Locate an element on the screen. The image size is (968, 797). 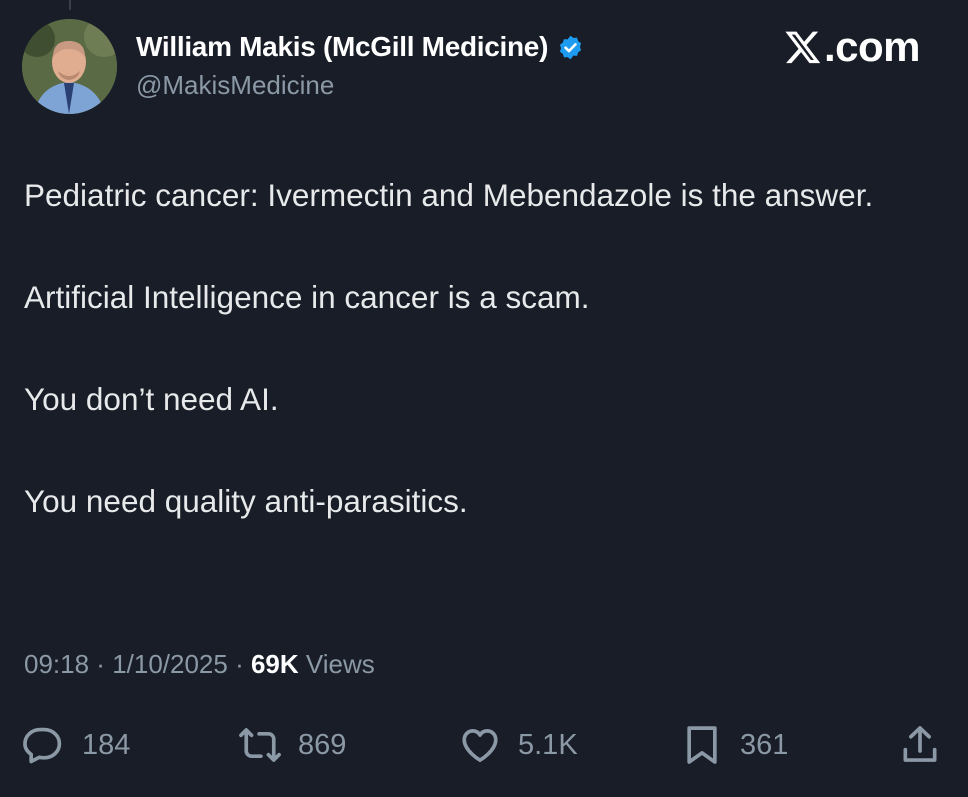
bookmark-icon is located at coordinates (702, 745).